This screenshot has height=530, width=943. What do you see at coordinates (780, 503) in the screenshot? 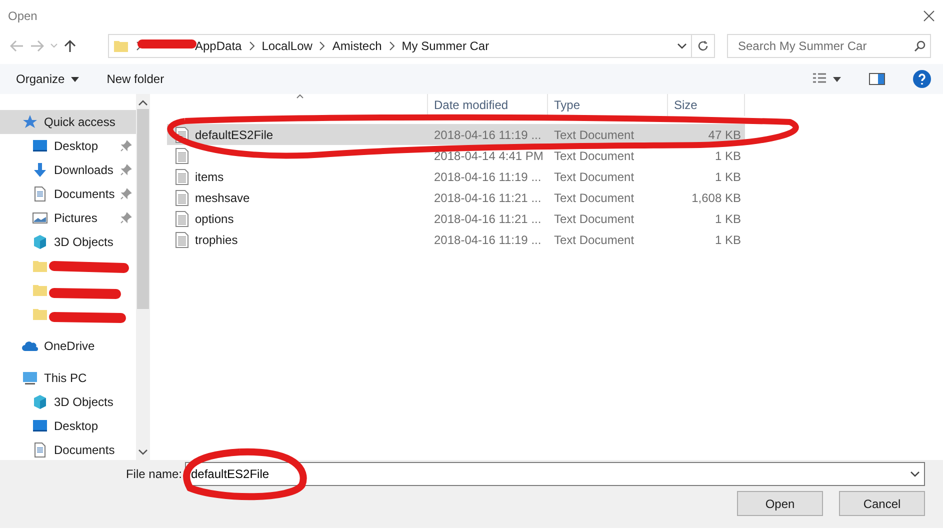
I see `dialog-button: Open` at bounding box center [780, 503].